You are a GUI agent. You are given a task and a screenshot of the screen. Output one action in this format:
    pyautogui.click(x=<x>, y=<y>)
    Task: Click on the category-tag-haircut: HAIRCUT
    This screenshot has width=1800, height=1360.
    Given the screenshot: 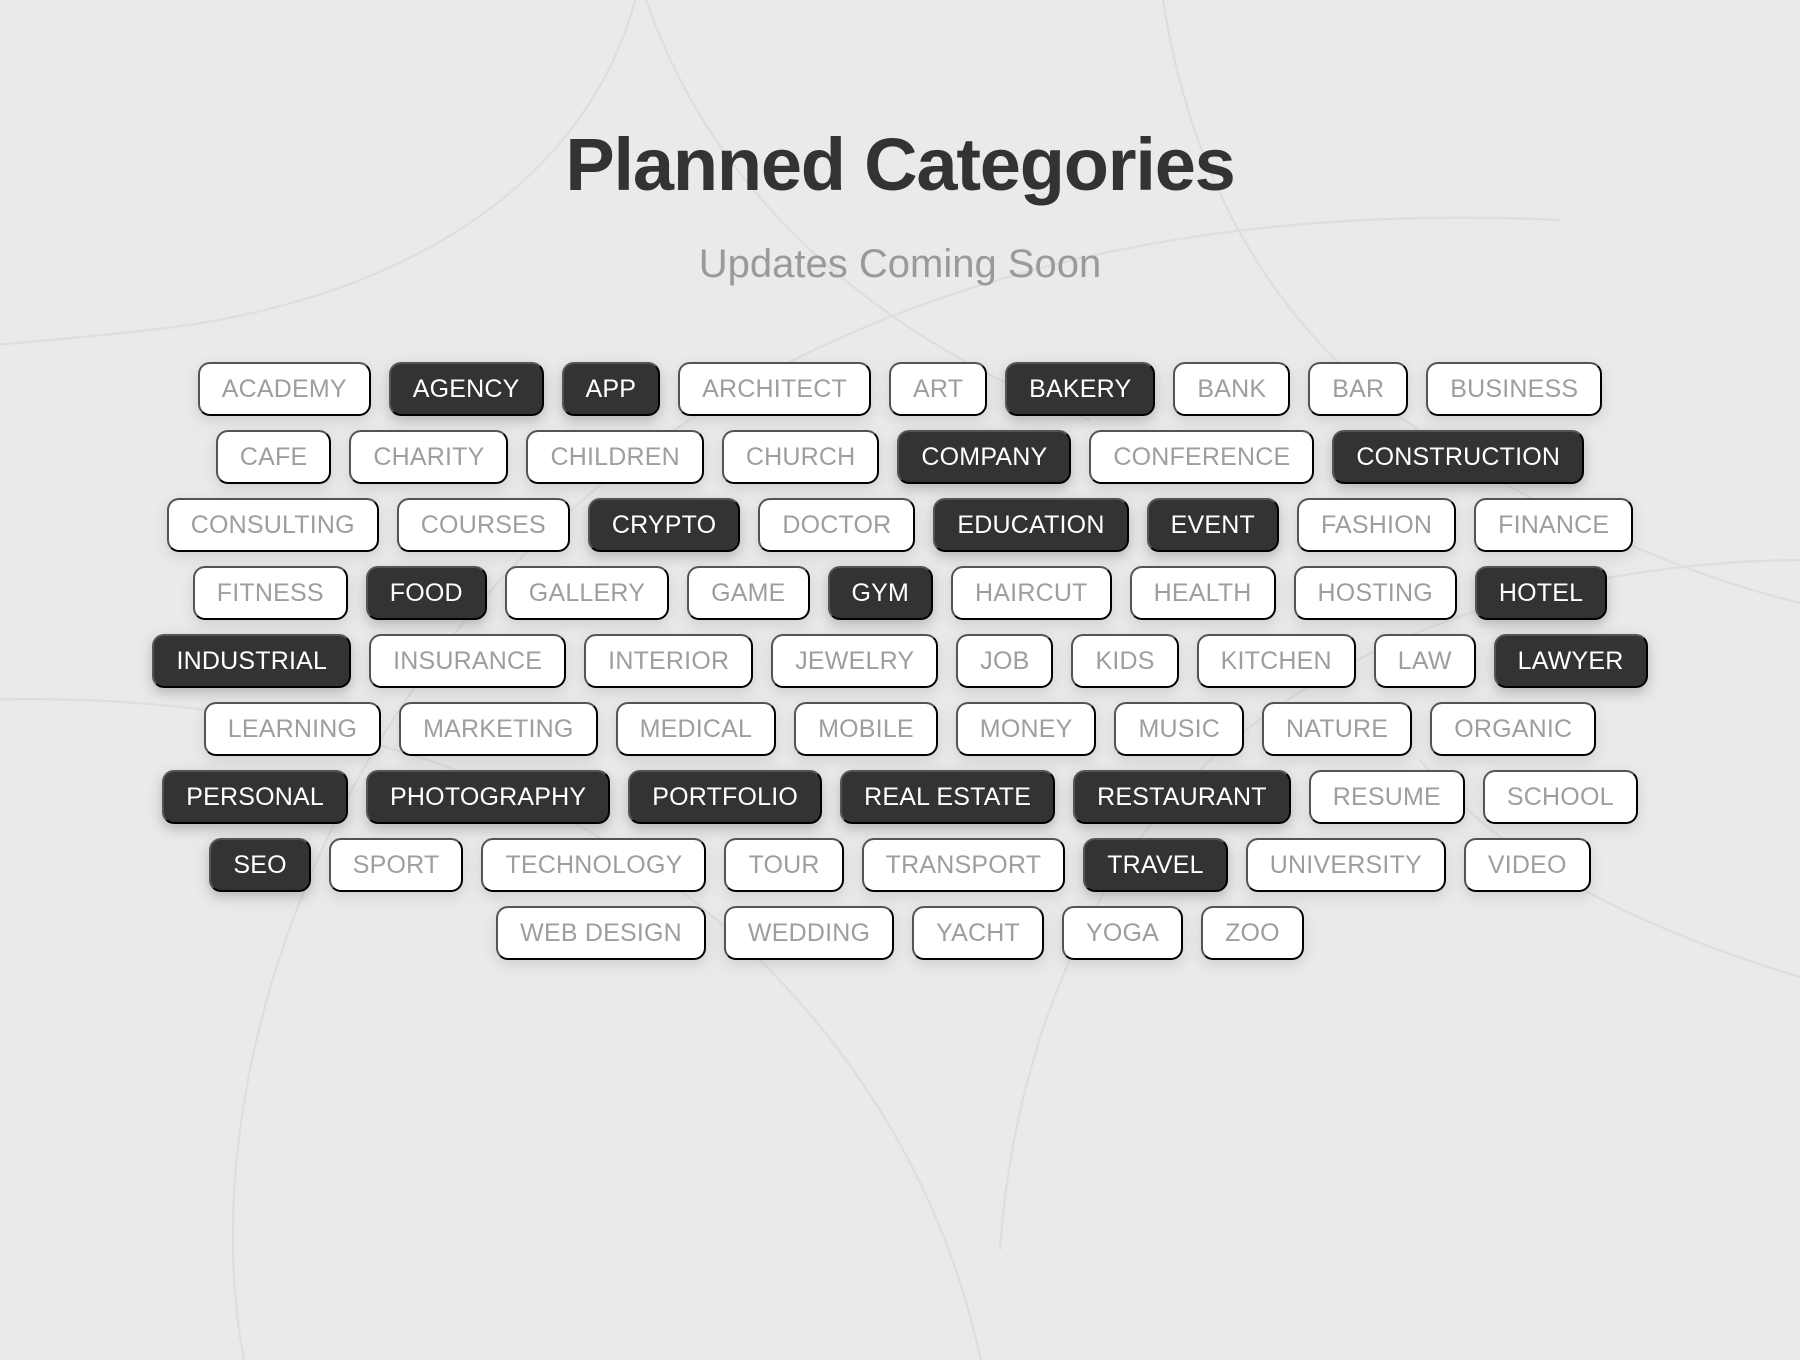 What is the action you would take?
    pyautogui.click(x=1031, y=593)
    